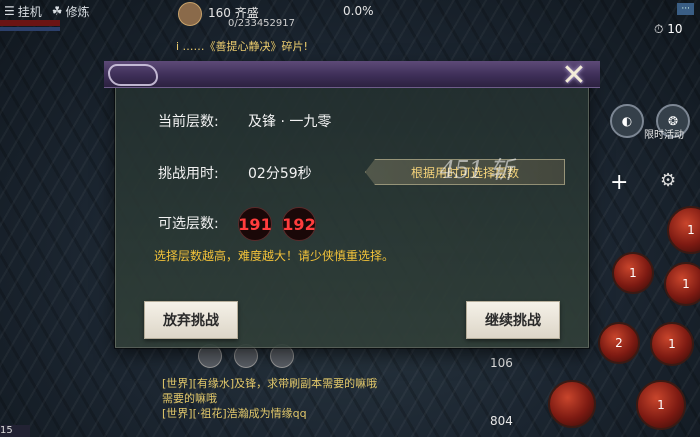 The width and height of the screenshot is (700, 437). Describe the element at coordinates (234, 413) in the screenshot. I see `chat-line: [世界][·祖花]浩瀚成为情缘qq` at that location.